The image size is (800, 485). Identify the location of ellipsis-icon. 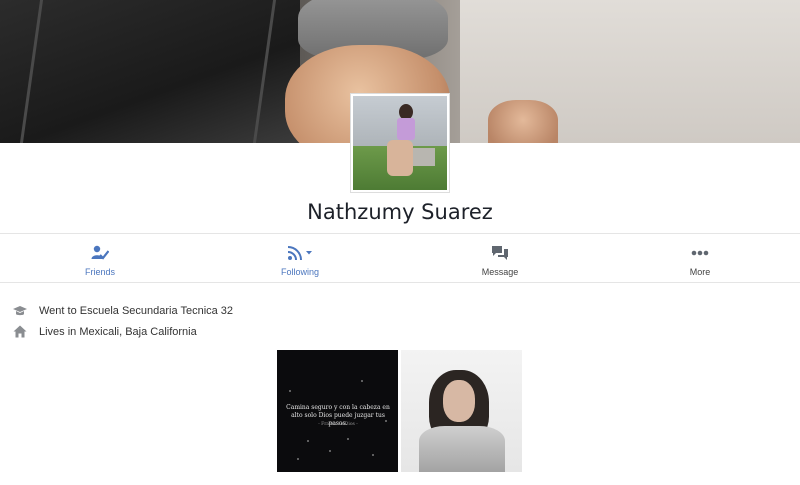
(700, 253).